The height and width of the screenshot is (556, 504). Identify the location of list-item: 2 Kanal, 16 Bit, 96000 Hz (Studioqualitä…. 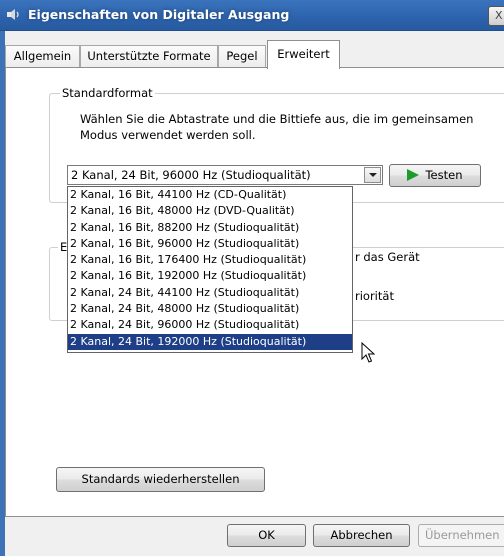
(210, 244).